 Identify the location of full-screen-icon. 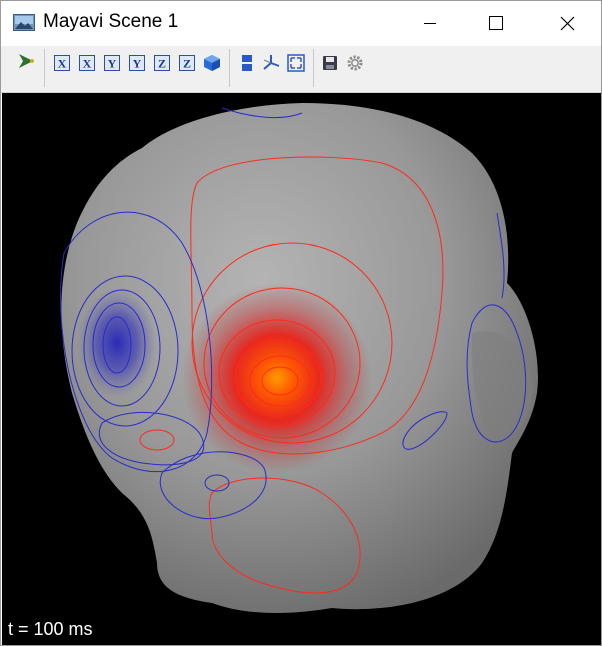
(296, 63).